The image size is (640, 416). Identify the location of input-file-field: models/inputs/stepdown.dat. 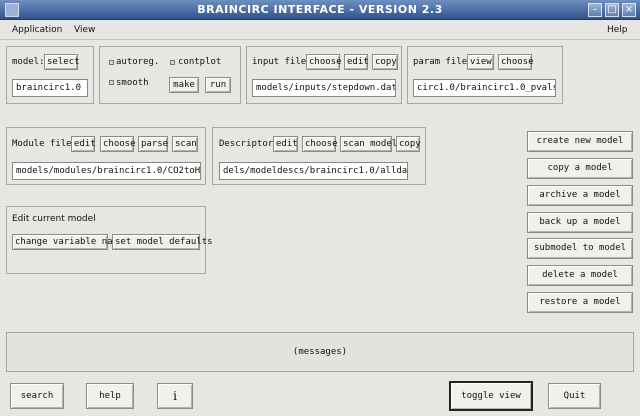
(324, 88).